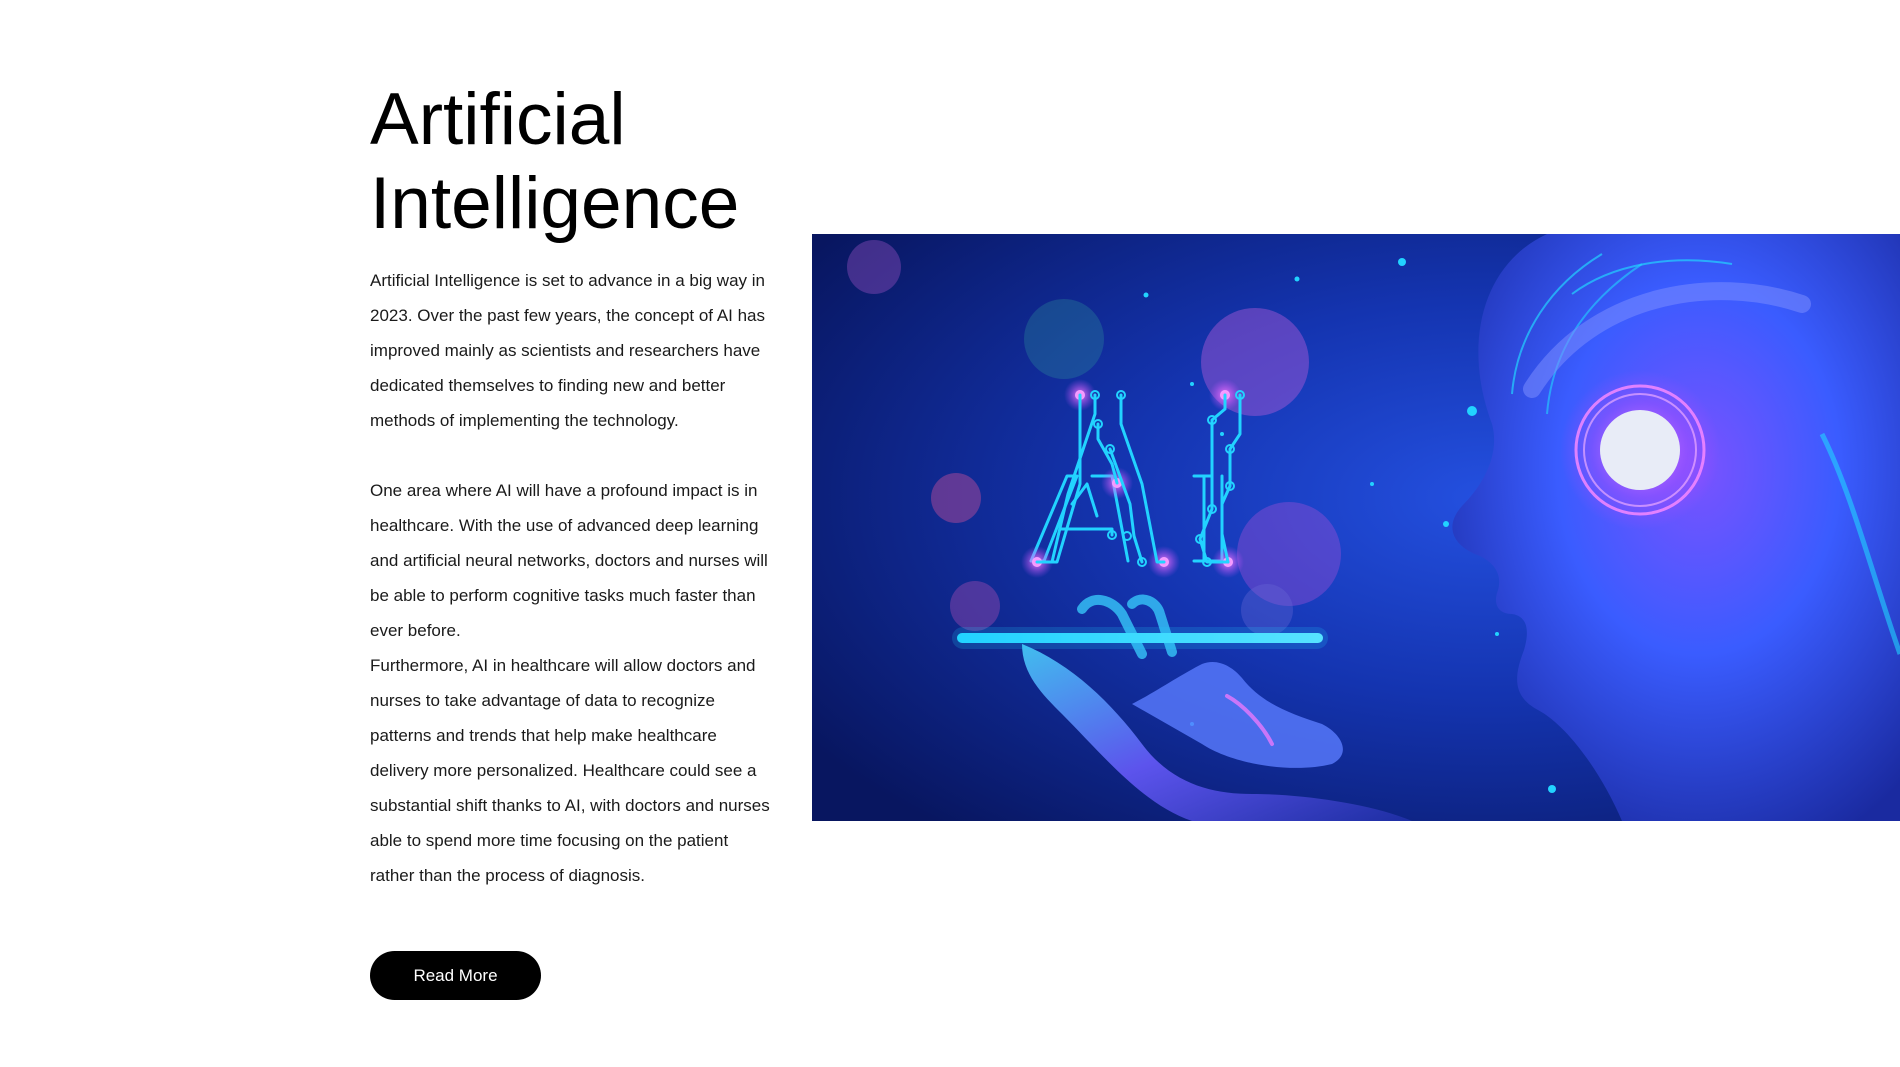 The width and height of the screenshot is (1900, 1067). What do you see at coordinates (1140, 638) in the screenshot?
I see `platform-glow` at bounding box center [1140, 638].